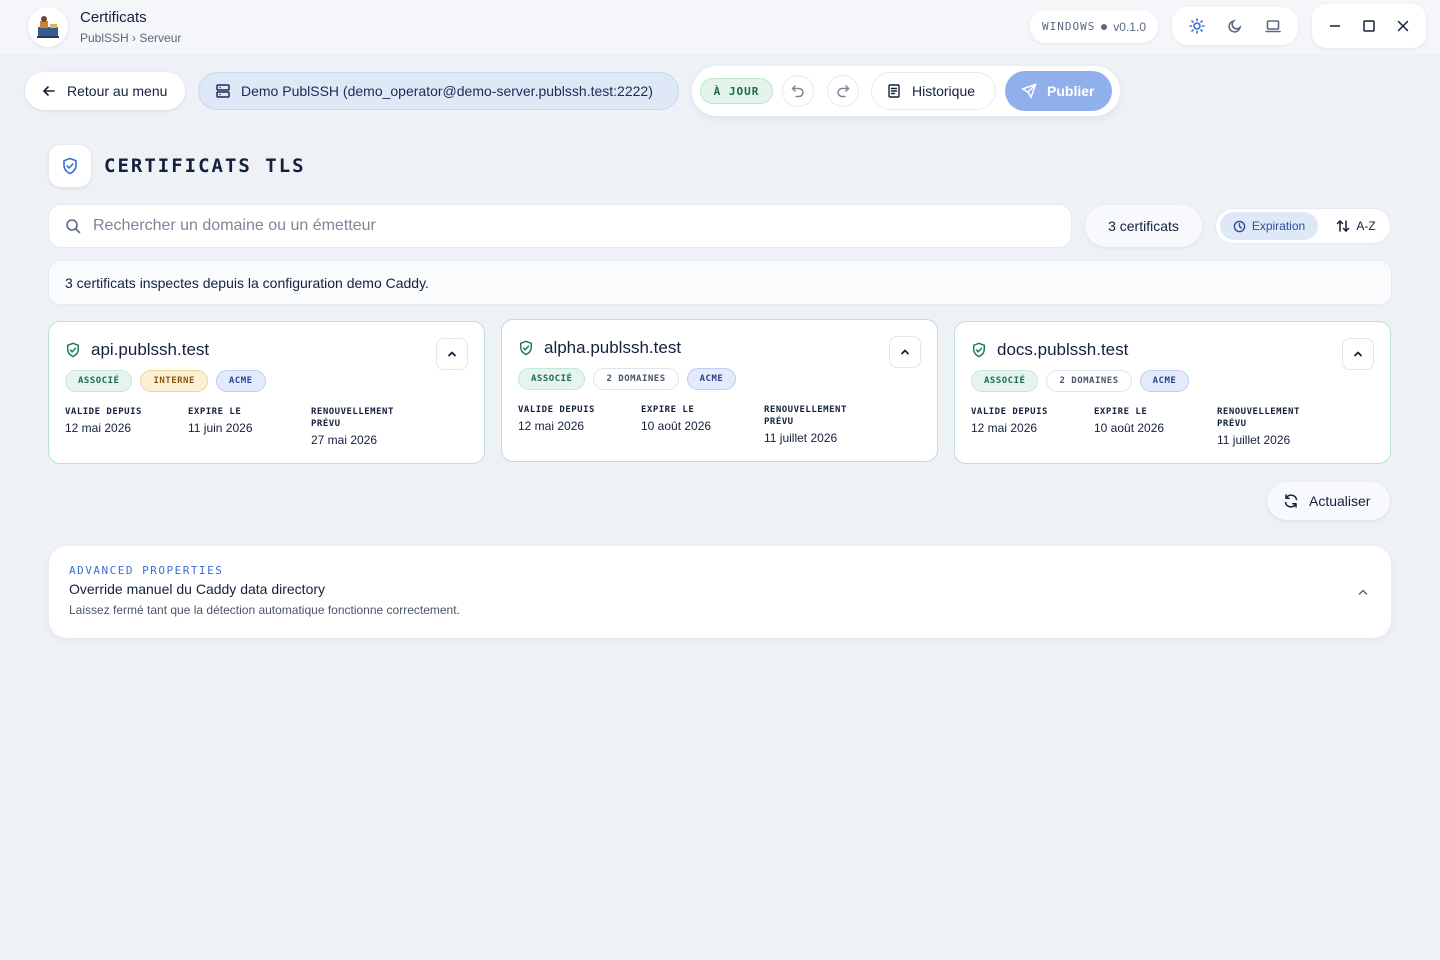 This screenshot has width=1440, height=960. What do you see at coordinates (894, 91) in the screenshot?
I see `scroll-icon` at bounding box center [894, 91].